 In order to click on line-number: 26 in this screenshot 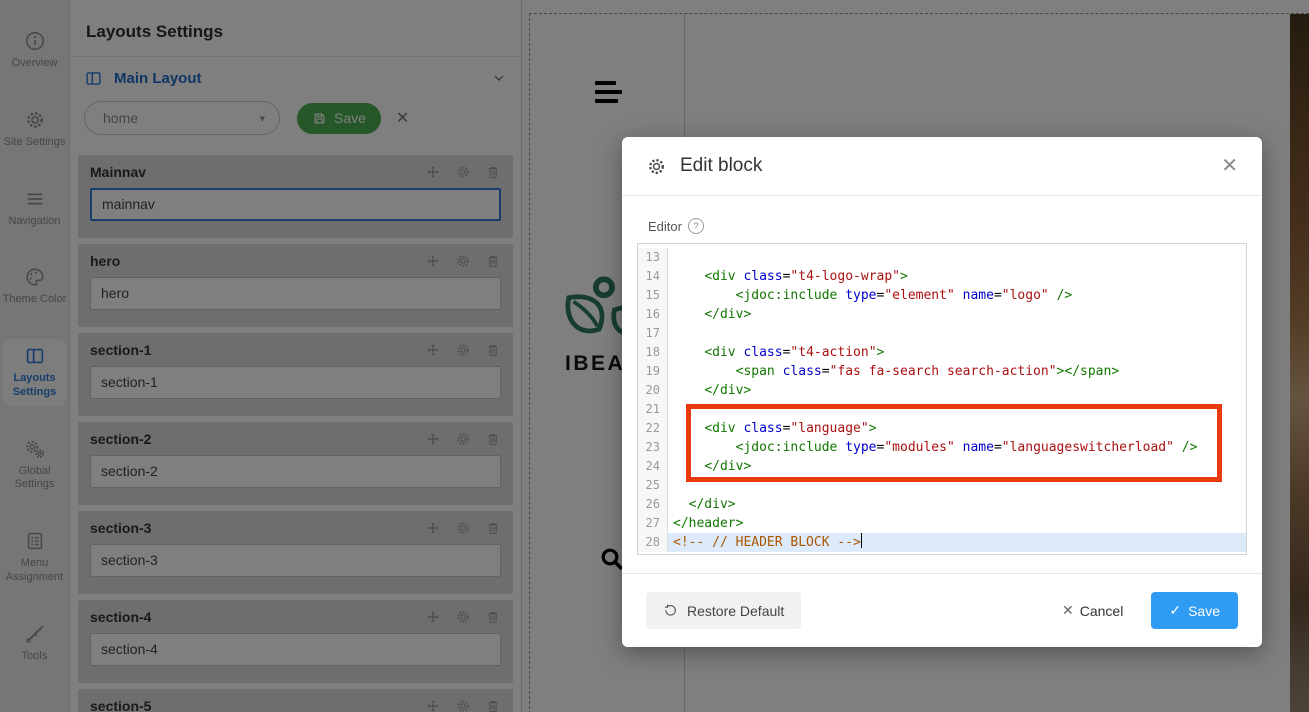, I will do `click(653, 504)`.